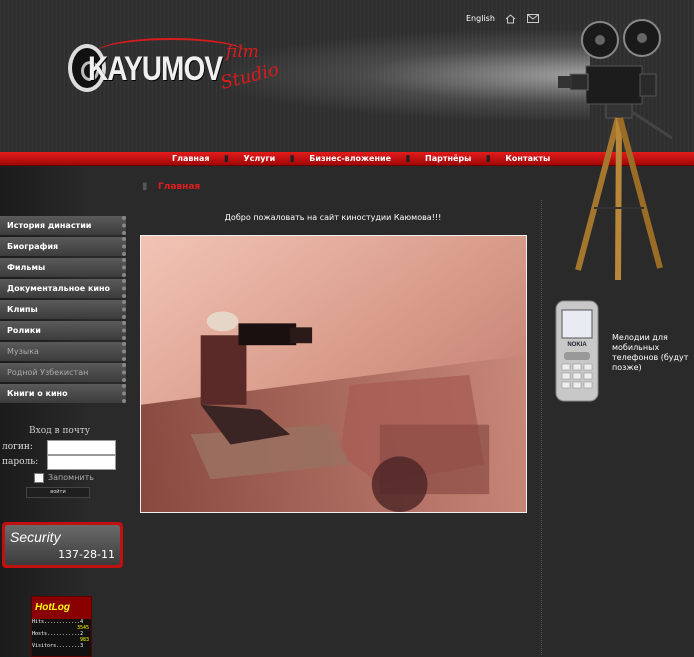 This screenshot has height=657, width=694. What do you see at coordinates (63, 246) in the screenshot?
I see `sidebar-item-biography: Биография` at bounding box center [63, 246].